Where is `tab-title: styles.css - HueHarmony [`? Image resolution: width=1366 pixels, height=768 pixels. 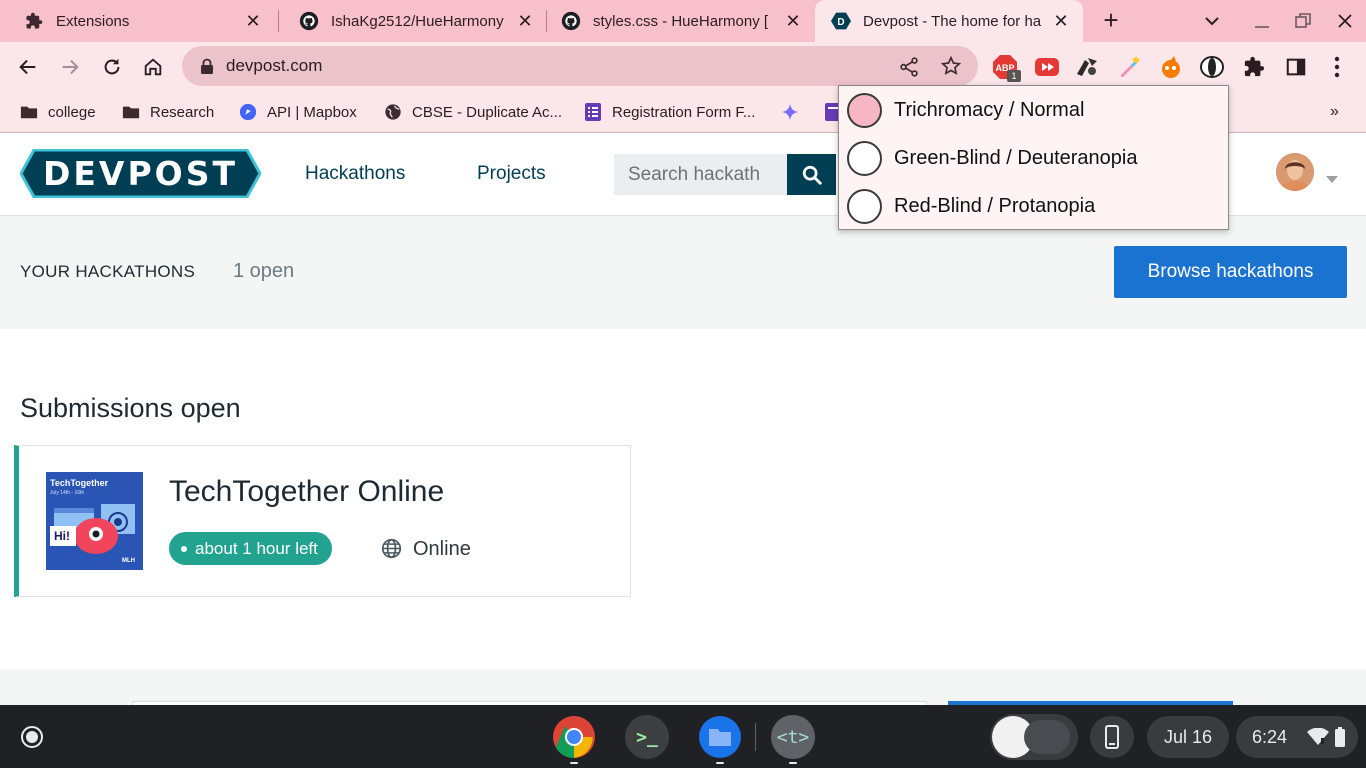 tab-title: styles.css - HueHarmony [ is located at coordinates (681, 21).